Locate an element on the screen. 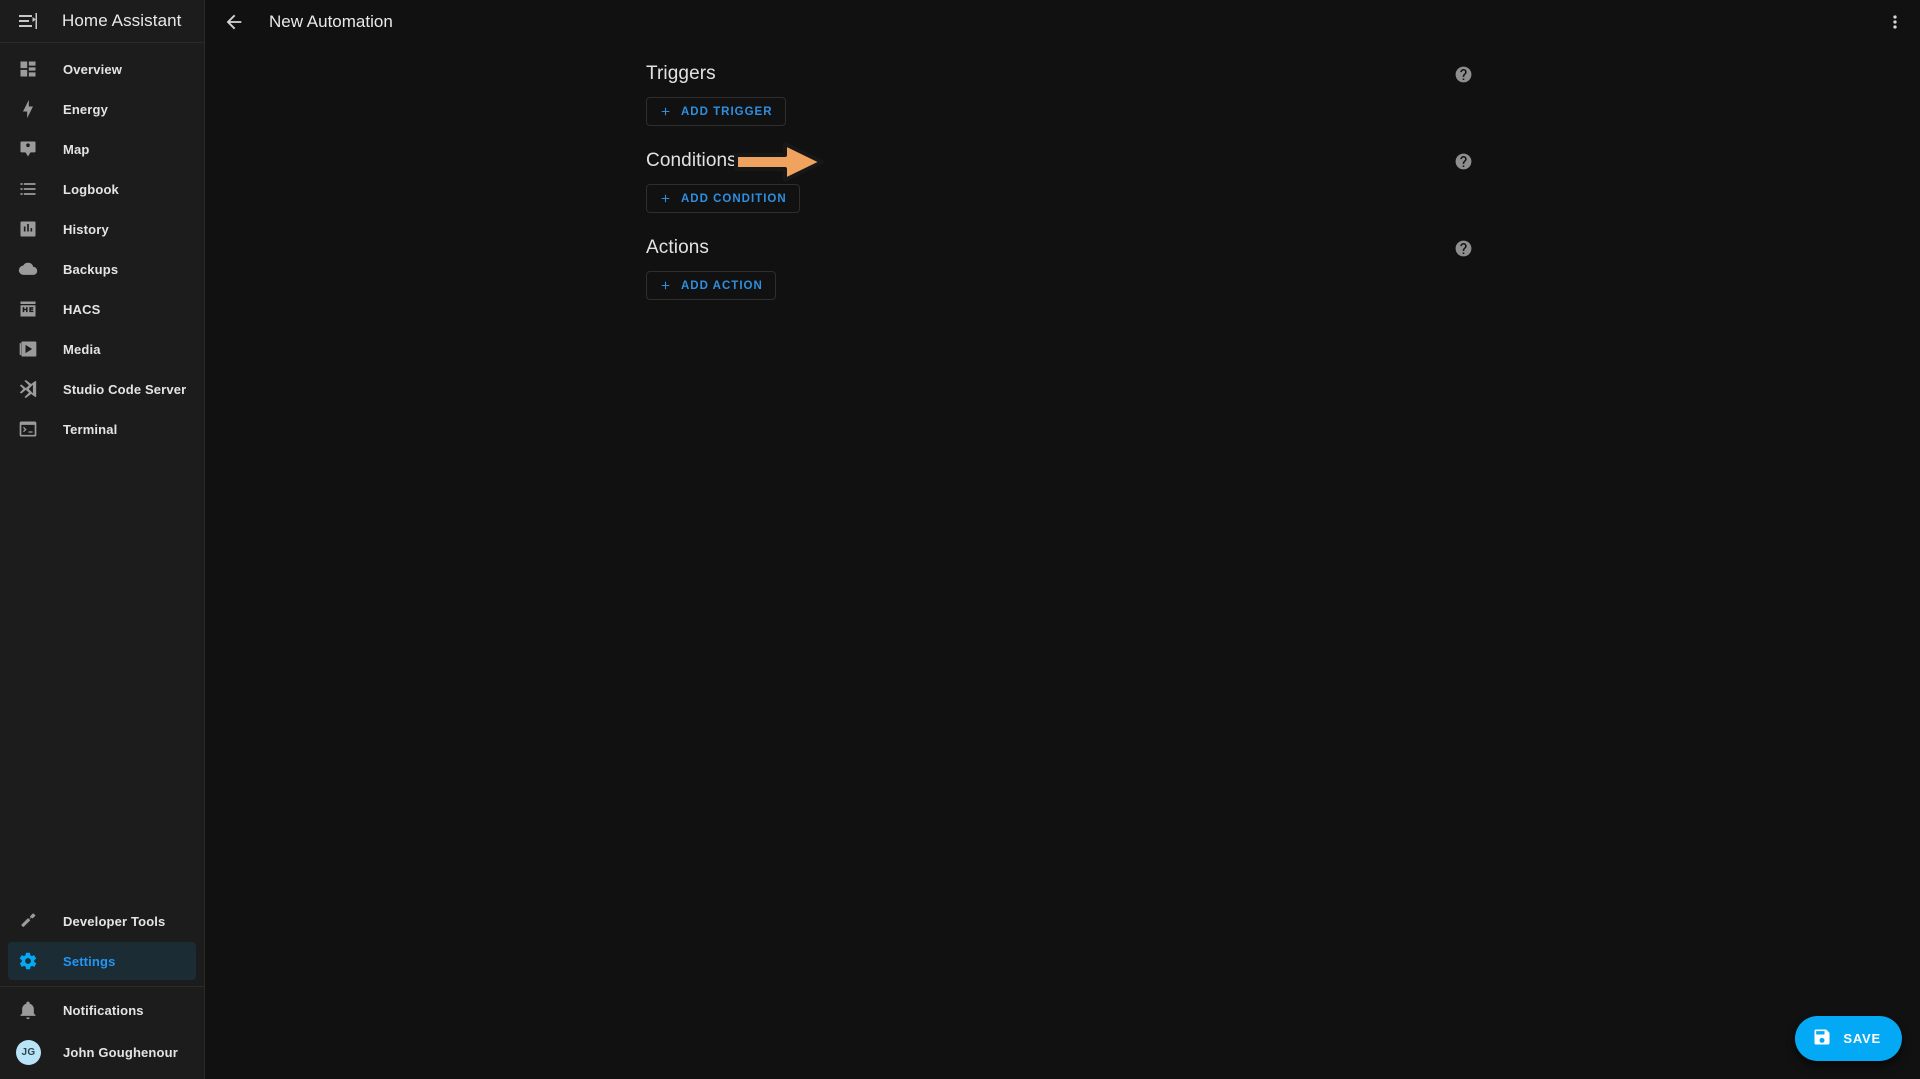 The width and height of the screenshot is (1920, 1079). sidebar-item-overview: Overview is located at coordinates (102, 69).